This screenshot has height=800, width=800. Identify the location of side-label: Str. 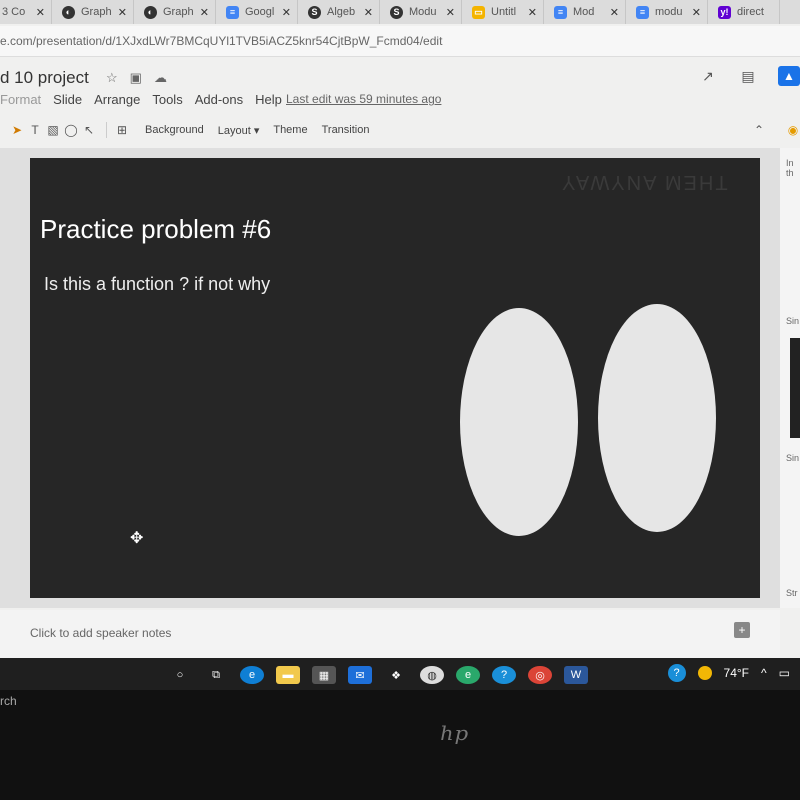
(792, 593).